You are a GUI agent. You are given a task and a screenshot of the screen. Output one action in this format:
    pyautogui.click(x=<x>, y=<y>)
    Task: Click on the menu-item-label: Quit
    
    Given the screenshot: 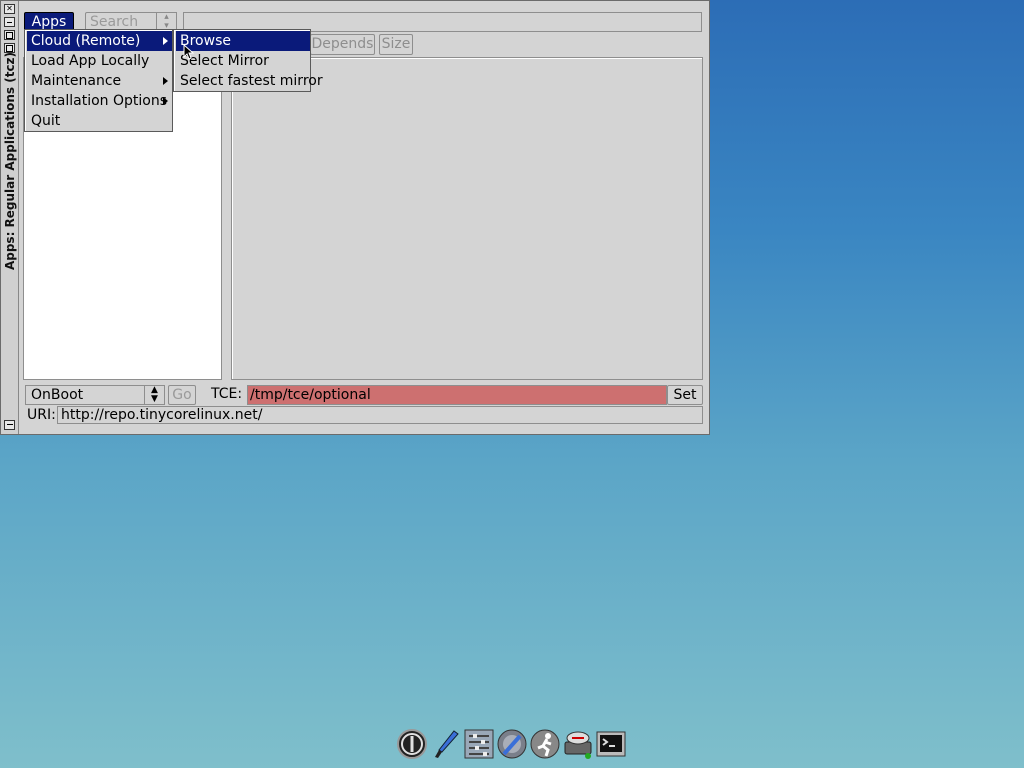 What is the action you would take?
    pyautogui.click(x=46, y=121)
    